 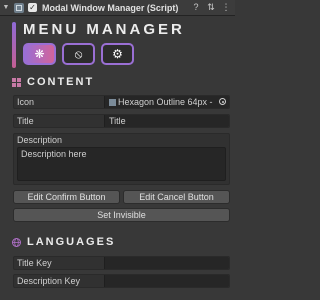 I want to click on tab-bar: ❋ ⦸ ⚙, so click(x=78, y=54).